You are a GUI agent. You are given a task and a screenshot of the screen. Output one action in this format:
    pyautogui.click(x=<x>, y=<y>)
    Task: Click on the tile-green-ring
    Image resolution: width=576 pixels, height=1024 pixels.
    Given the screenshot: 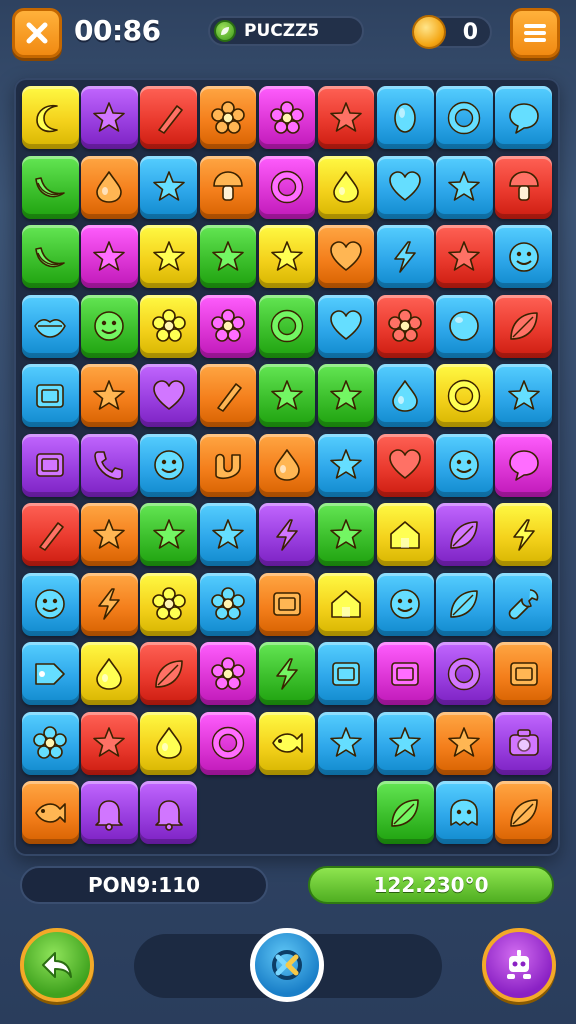 What is the action you would take?
    pyautogui.click(x=287, y=326)
    